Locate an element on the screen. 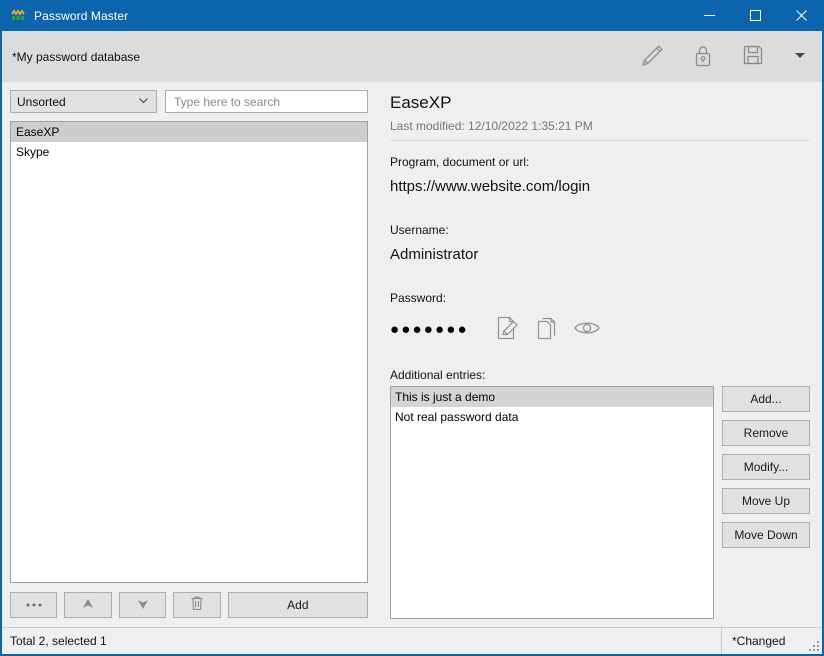  arrow-down-icon is located at coordinates (143, 605).